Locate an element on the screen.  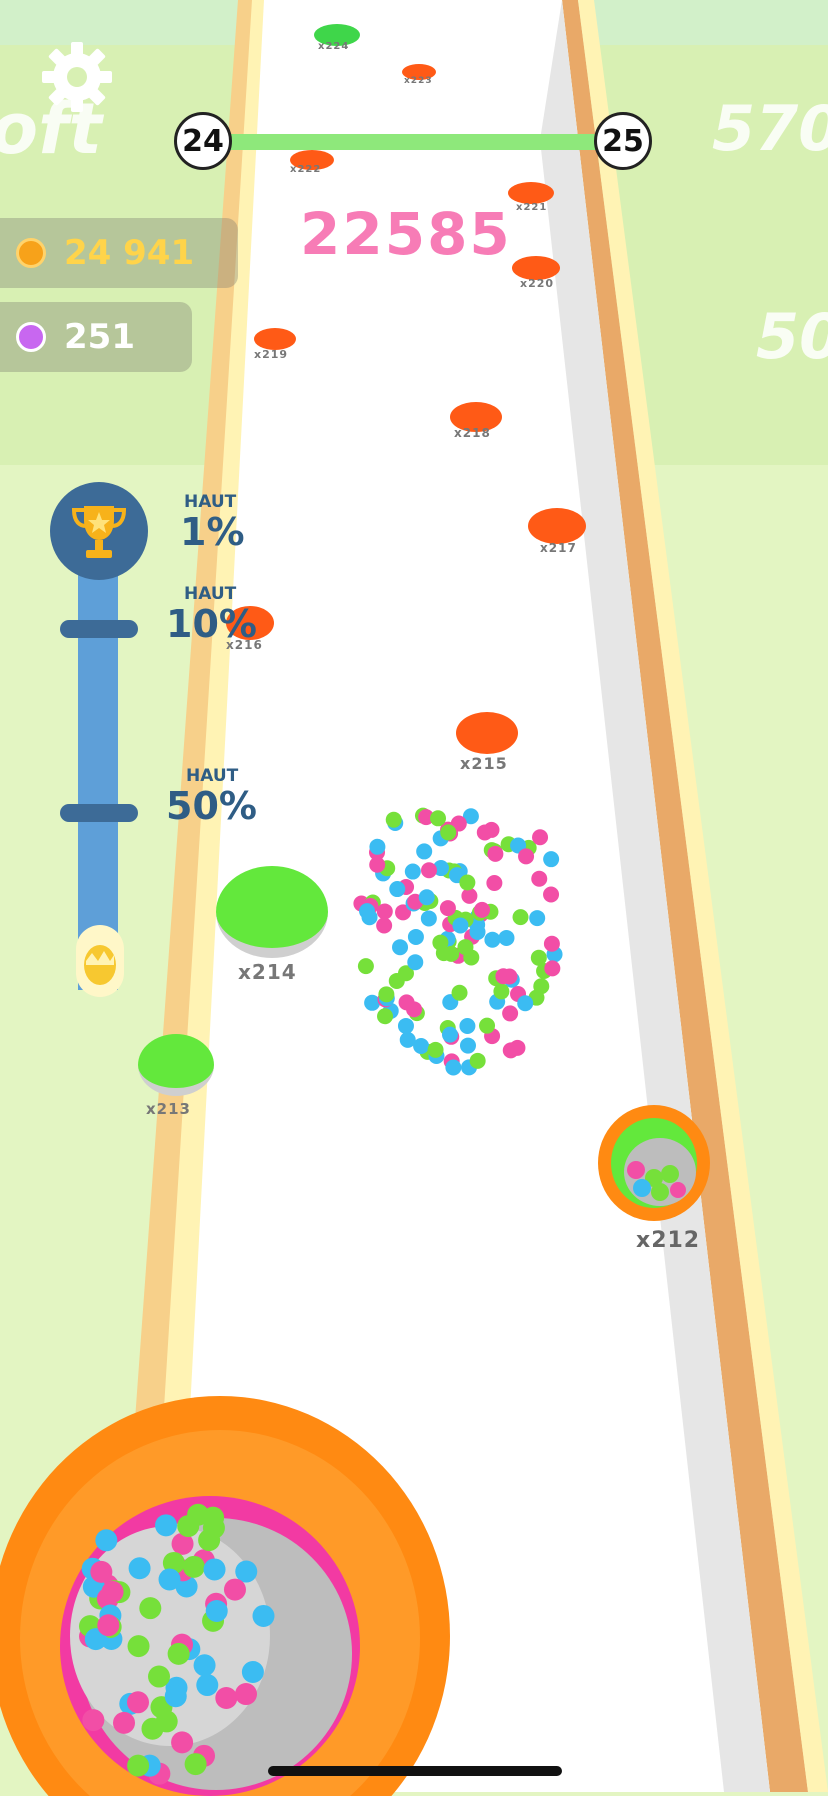
score-counter: 22585 is located at coordinates (406, 234).